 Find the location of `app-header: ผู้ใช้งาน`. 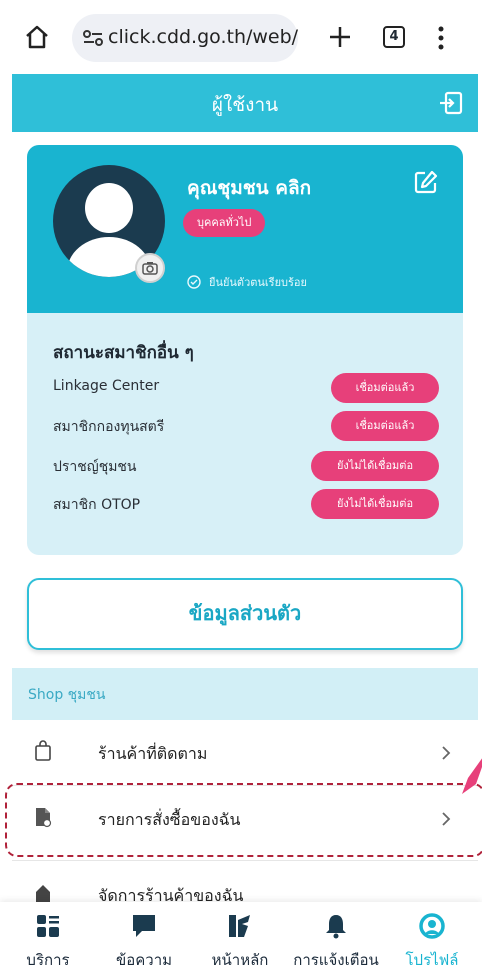

app-header: ผู้ใช้งาน is located at coordinates (245, 103).